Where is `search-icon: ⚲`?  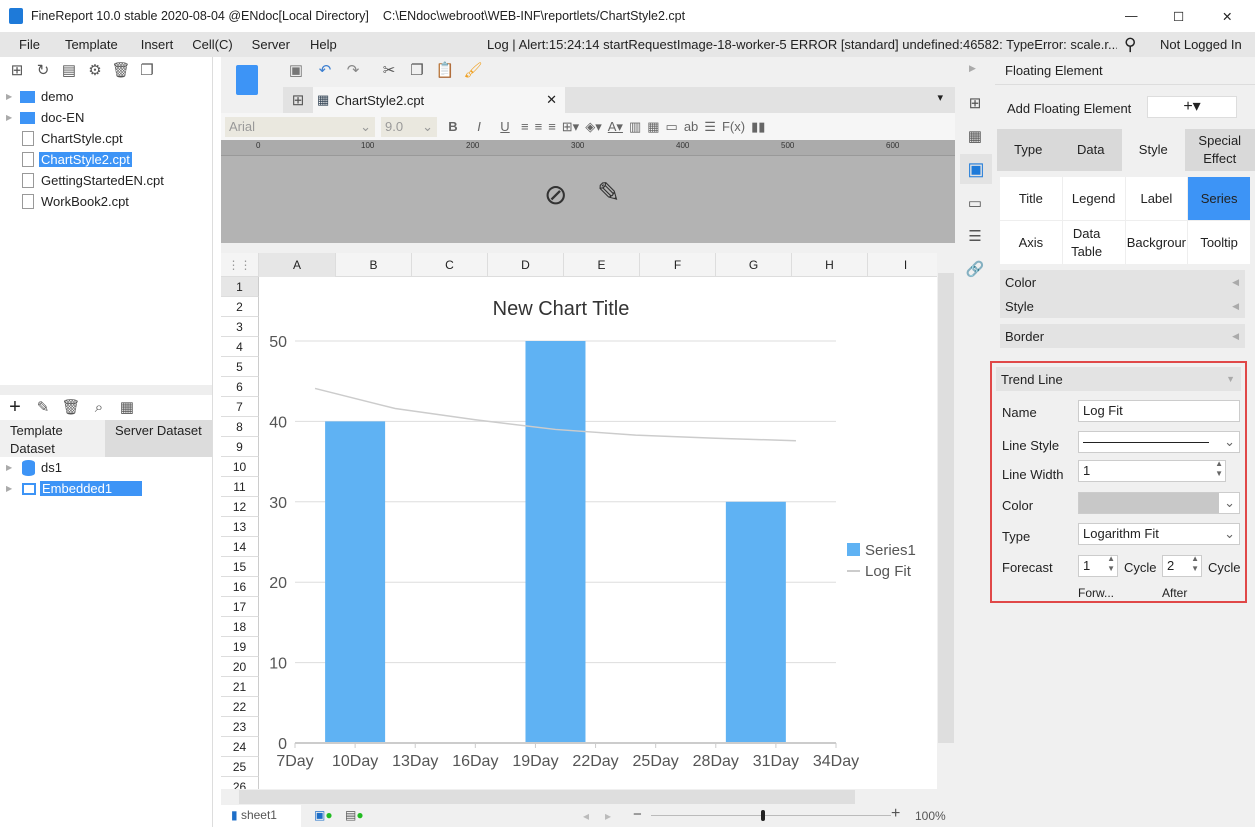
search-icon: ⚲ is located at coordinates (1130, 45).